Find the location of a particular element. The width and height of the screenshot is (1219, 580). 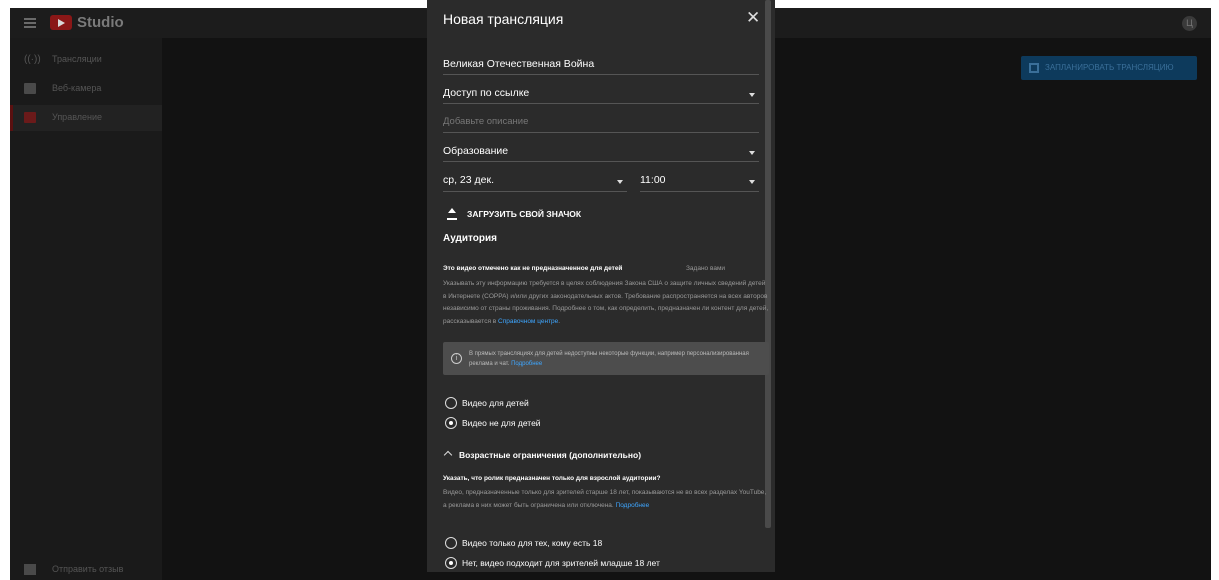

description-field: Добавьте описание is located at coordinates (601, 124).